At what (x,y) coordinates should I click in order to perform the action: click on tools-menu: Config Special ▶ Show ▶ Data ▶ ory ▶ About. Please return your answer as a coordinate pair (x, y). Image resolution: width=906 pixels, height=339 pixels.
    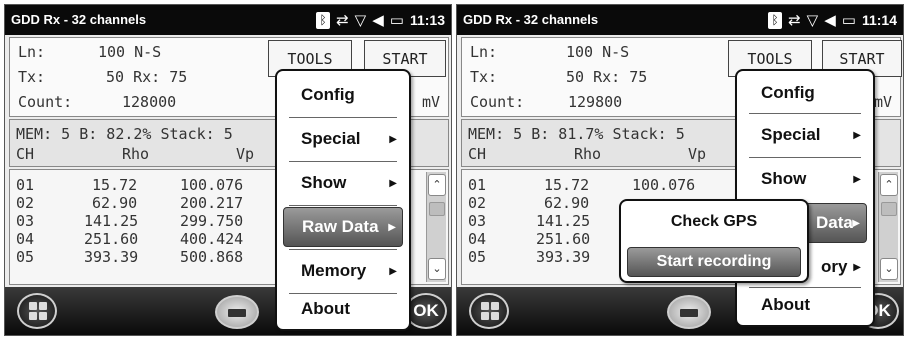
    Looking at the image, I should click on (805, 198).